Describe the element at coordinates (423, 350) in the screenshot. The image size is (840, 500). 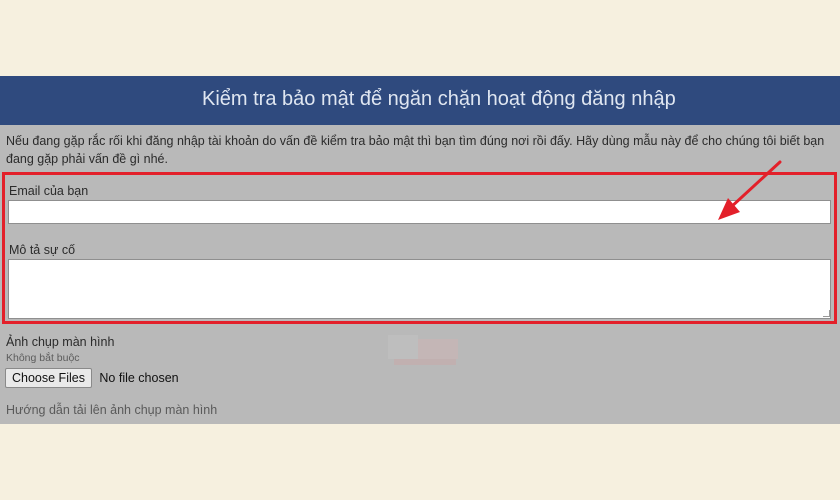
I see `watermark-logo-icon` at that location.